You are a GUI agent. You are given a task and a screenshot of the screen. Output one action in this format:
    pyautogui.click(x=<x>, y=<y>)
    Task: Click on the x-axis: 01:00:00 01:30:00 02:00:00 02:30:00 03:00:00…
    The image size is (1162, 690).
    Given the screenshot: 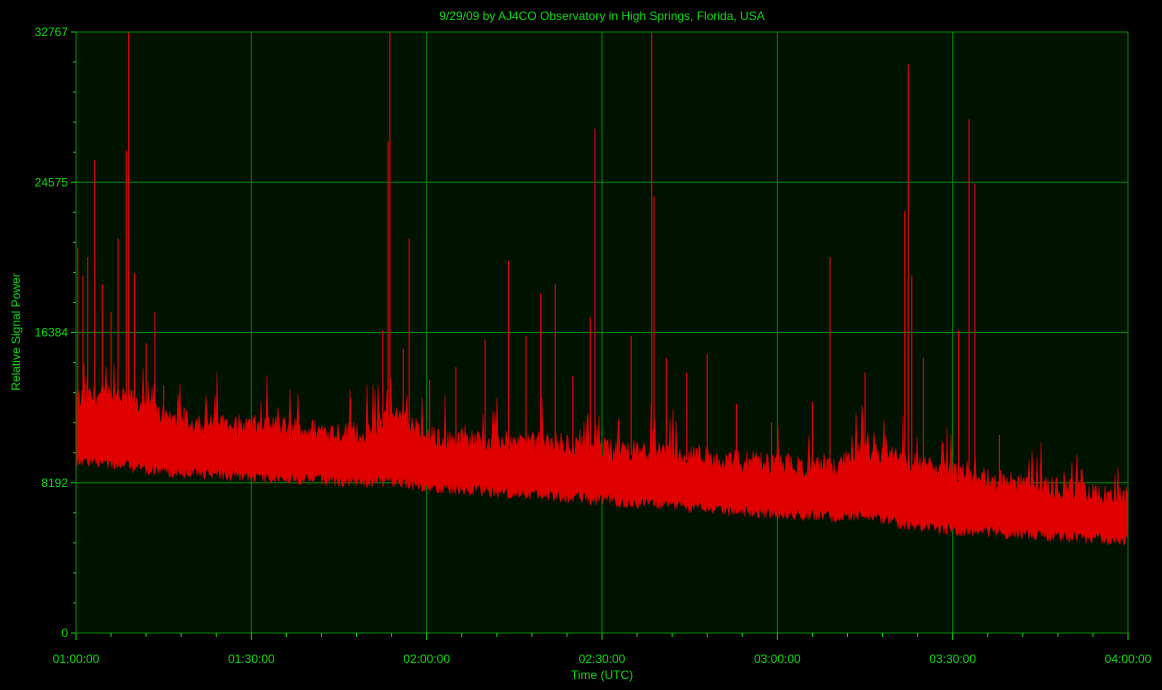 What is the action you would take?
    pyautogui.click(x=602, y=649)
    